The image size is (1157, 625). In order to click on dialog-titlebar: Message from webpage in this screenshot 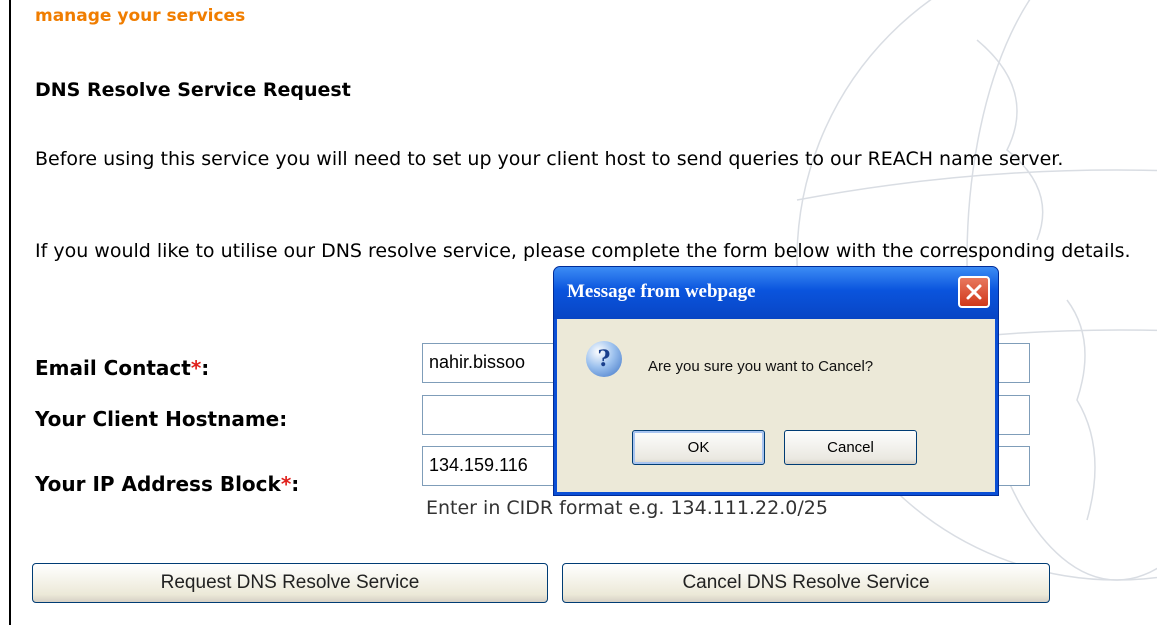, I will do `click(776, 293)`.